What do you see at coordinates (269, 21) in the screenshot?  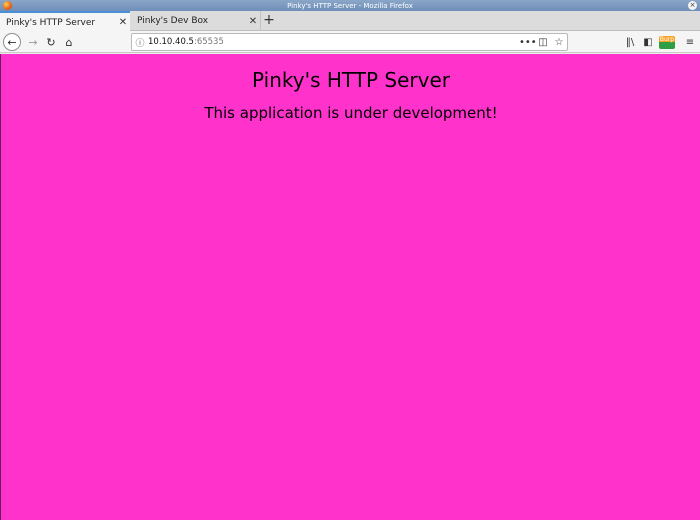 I see `new-tab-button: +` at bounding box center [269, 21].